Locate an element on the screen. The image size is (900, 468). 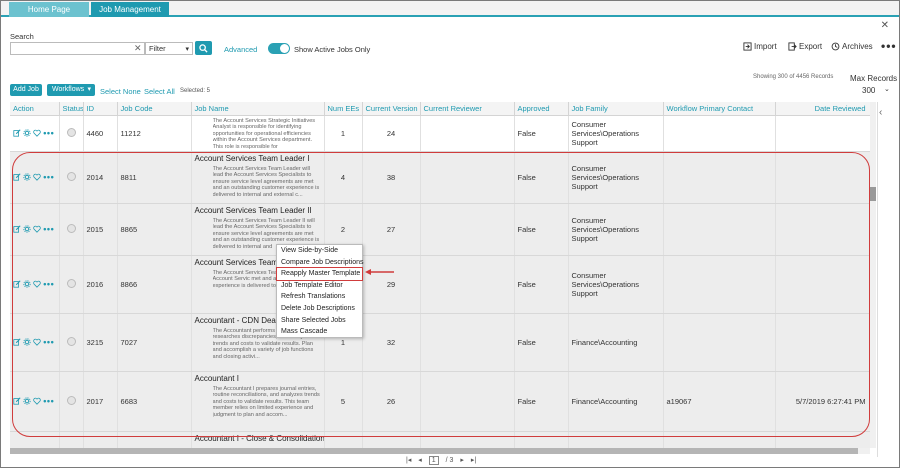
clear-search-icon: ✕ is located at coordinates (138, 48).